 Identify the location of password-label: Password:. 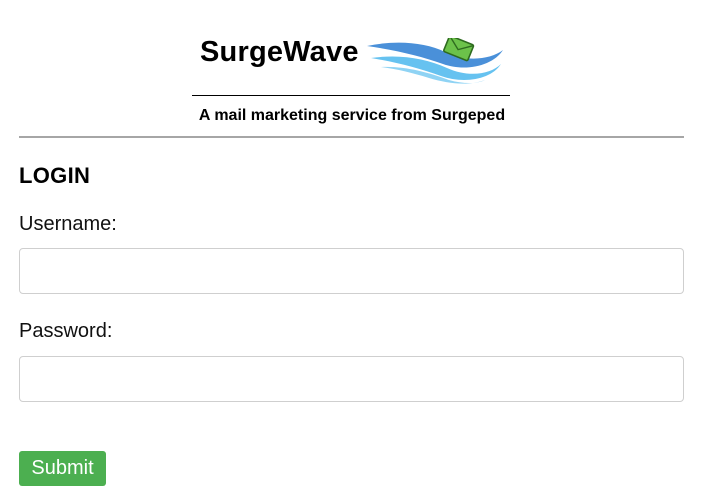
(66, 331).